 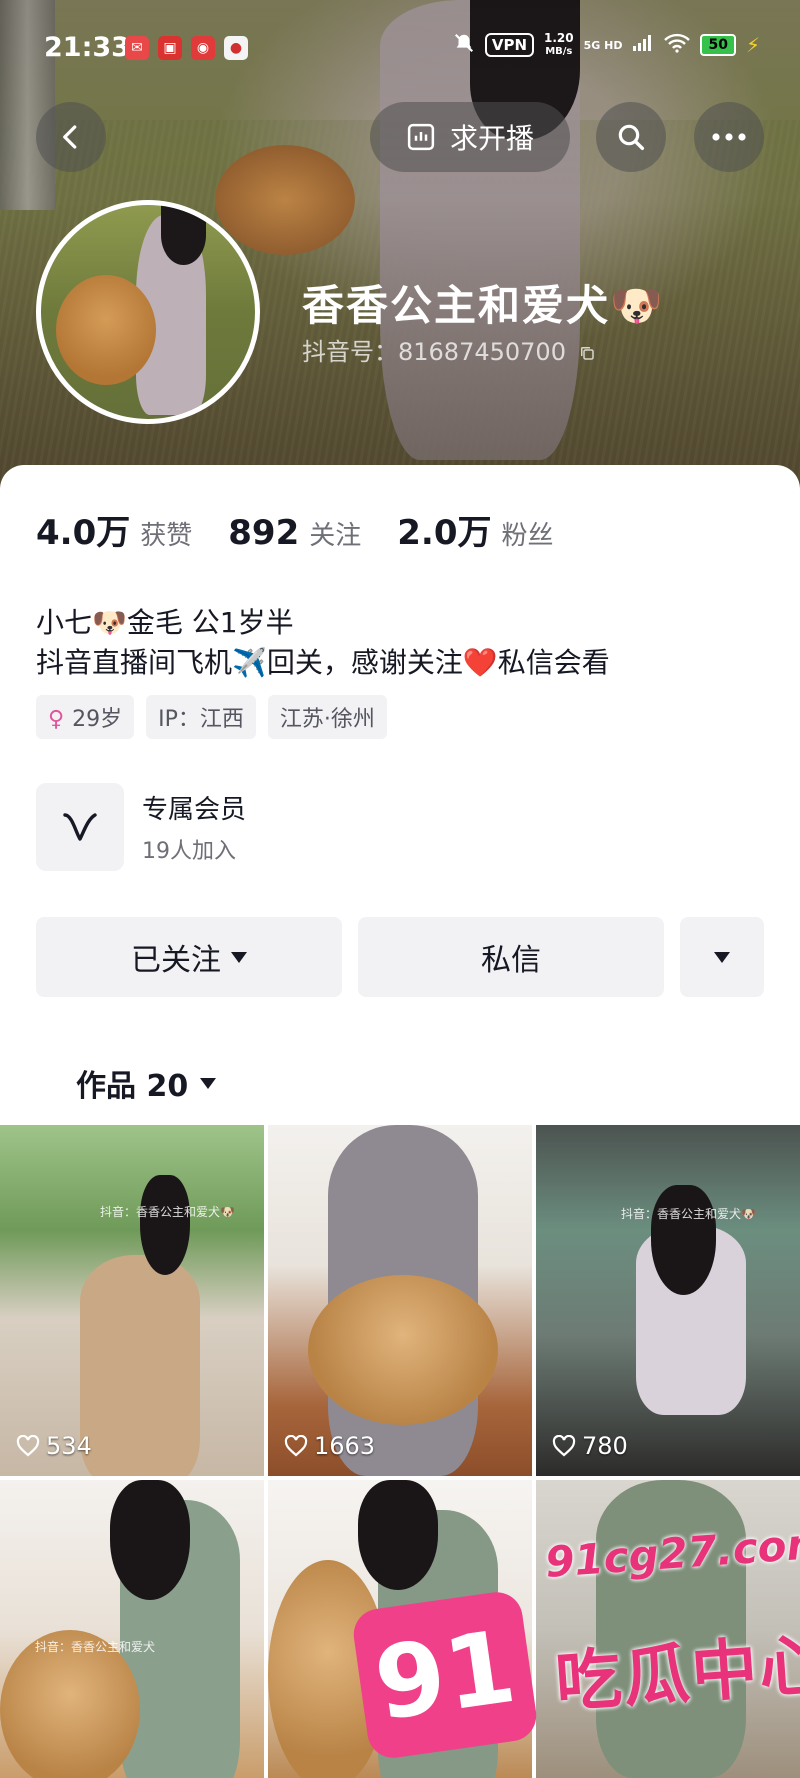 What do you see at coordinates (236, 48) in the screenshot?
I see `notification-app-icon: ●` at bounding box center [236, 48].